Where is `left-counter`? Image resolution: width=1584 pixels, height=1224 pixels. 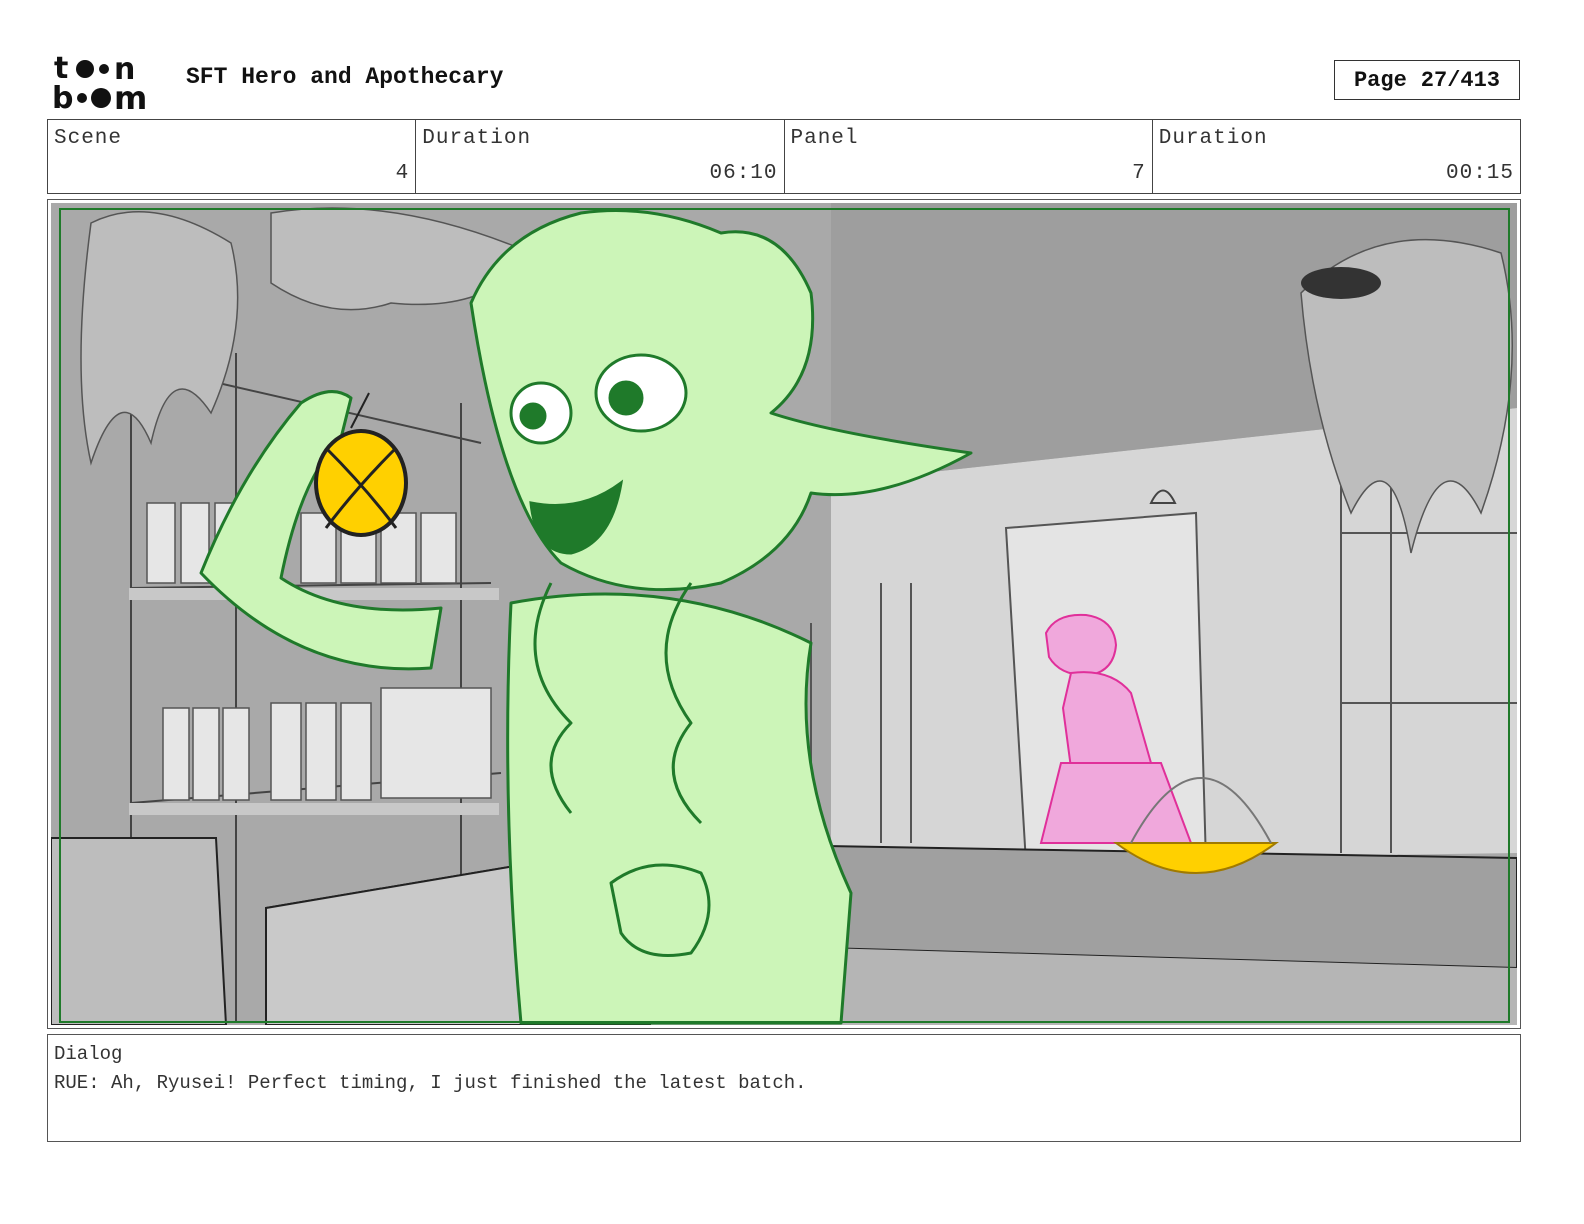
left-counter is located at coordinates (139, 931).